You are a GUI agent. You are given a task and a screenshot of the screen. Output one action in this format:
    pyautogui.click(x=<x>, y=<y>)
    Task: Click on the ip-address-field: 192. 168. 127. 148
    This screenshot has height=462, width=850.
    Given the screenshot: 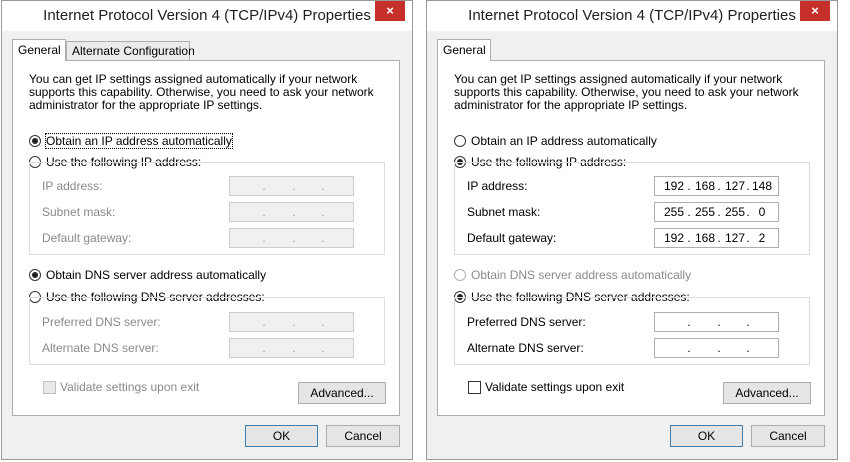 What is the action you would take?
    pyautogui.click(x=716, y=186)
    